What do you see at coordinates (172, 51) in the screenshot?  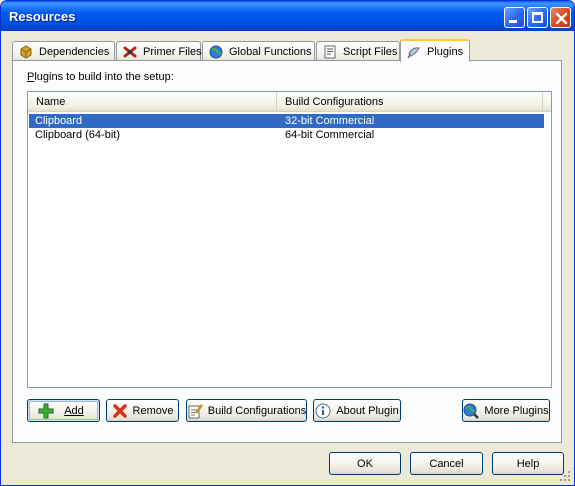 I see `tab-label: Primer Files` at bounding box center [172, 51].